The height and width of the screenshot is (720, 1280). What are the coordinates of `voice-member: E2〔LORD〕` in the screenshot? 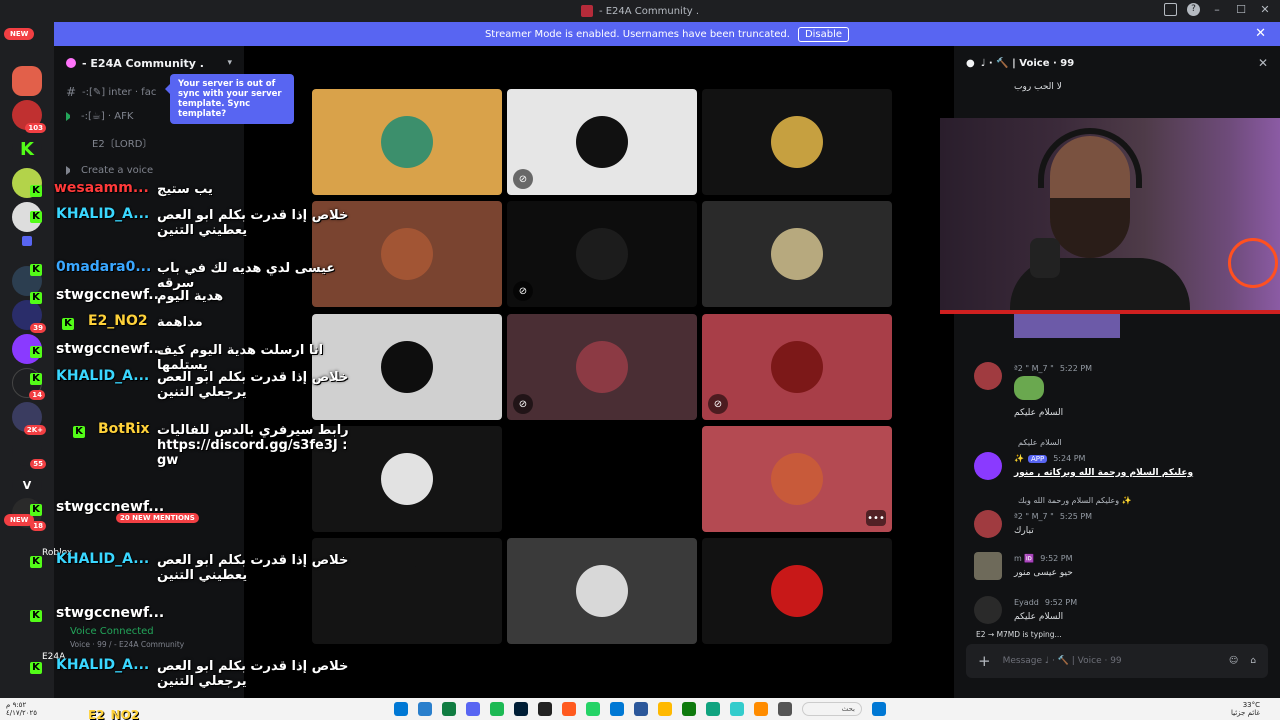 It's located at (149, 142).